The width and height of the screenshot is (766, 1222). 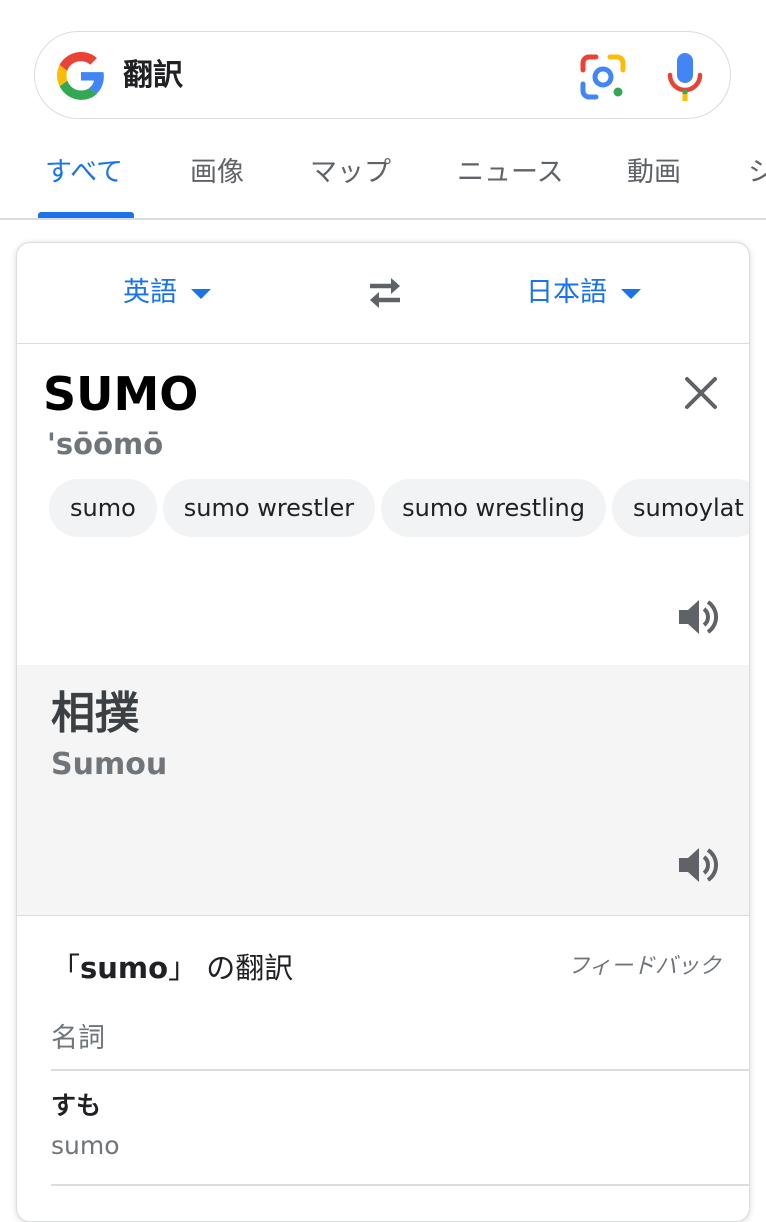 I want to click on tabs-divider, so click(x=383, y=219).